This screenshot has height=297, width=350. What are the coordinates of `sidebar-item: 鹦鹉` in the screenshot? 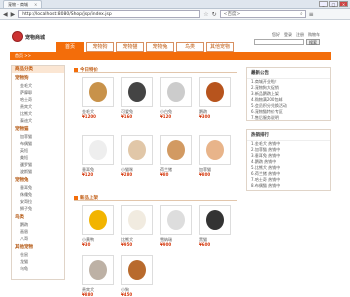 It's located at (38, 224).